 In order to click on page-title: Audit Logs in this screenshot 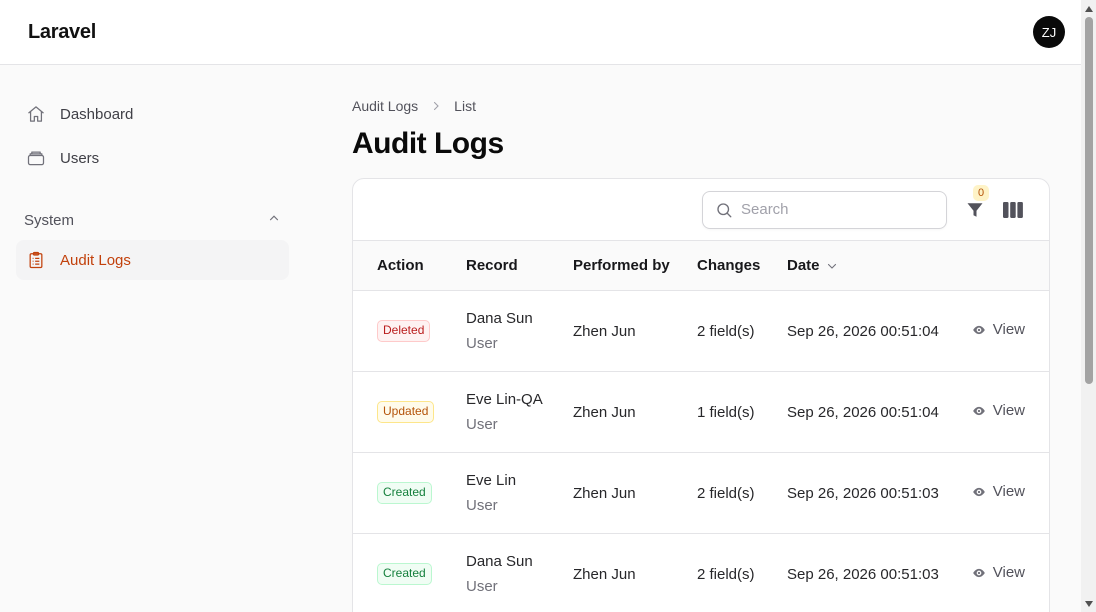, I will do `click(428, 143)`.